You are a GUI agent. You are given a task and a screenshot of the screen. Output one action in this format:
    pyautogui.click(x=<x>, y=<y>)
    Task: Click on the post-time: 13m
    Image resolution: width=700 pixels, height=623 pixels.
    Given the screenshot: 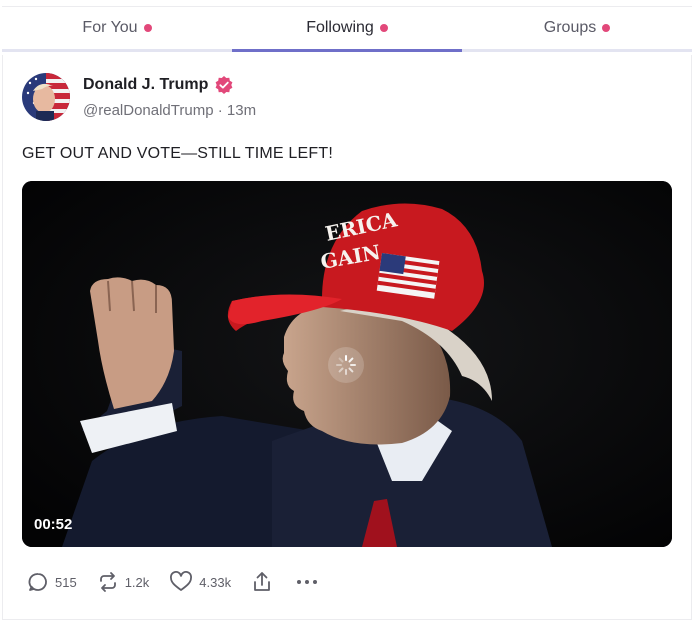 What is the action you would take?
    pyautogui.click(x=241, y=110)
    